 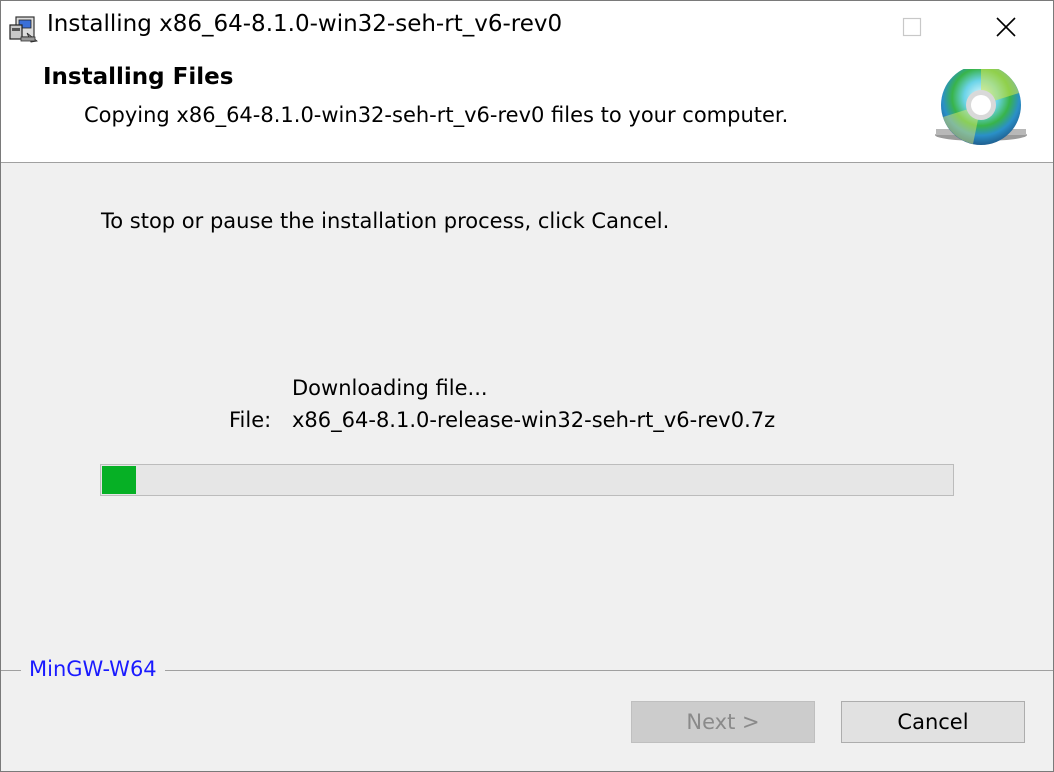 I want to click on brand-label: MinGW-W64, so click(x=93, y=669).